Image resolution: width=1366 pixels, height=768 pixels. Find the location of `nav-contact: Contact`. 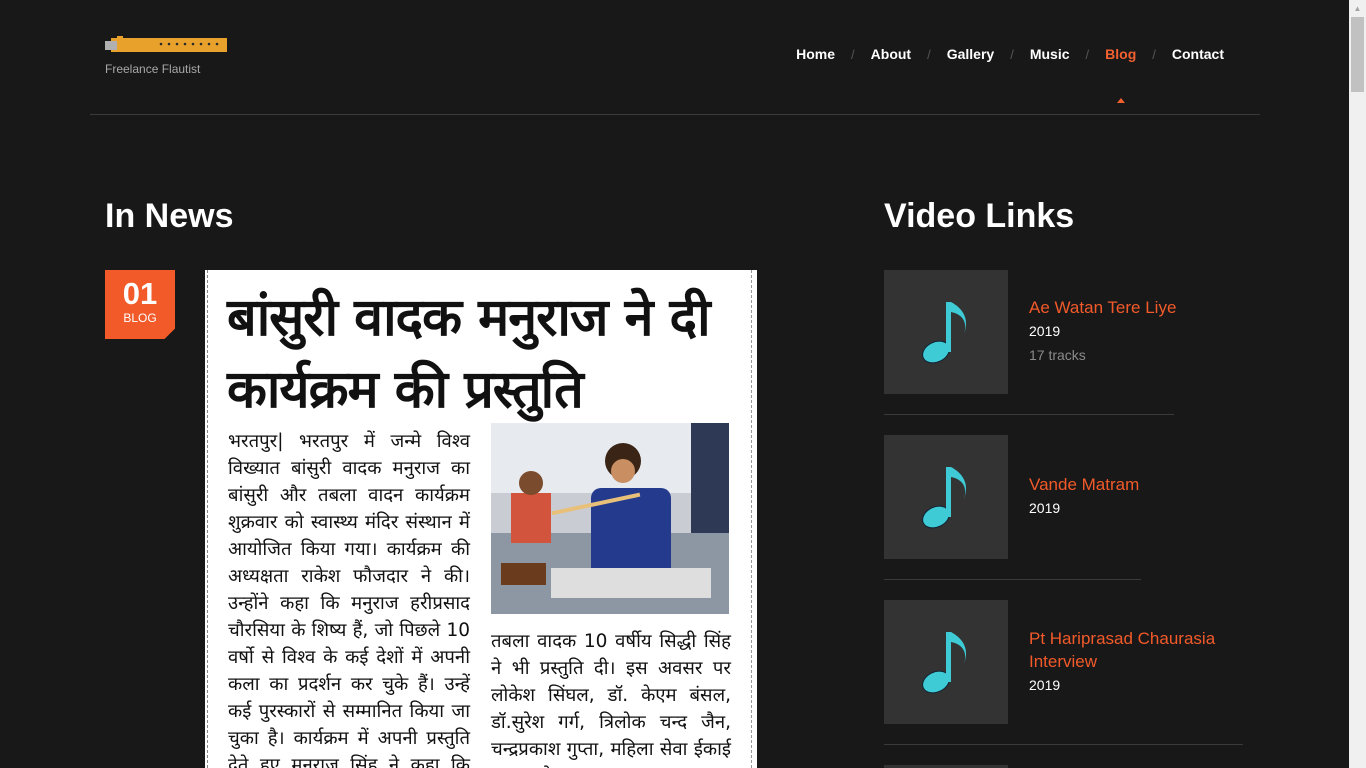

nav-contact: Contact is located at coordinates (1198, 54).